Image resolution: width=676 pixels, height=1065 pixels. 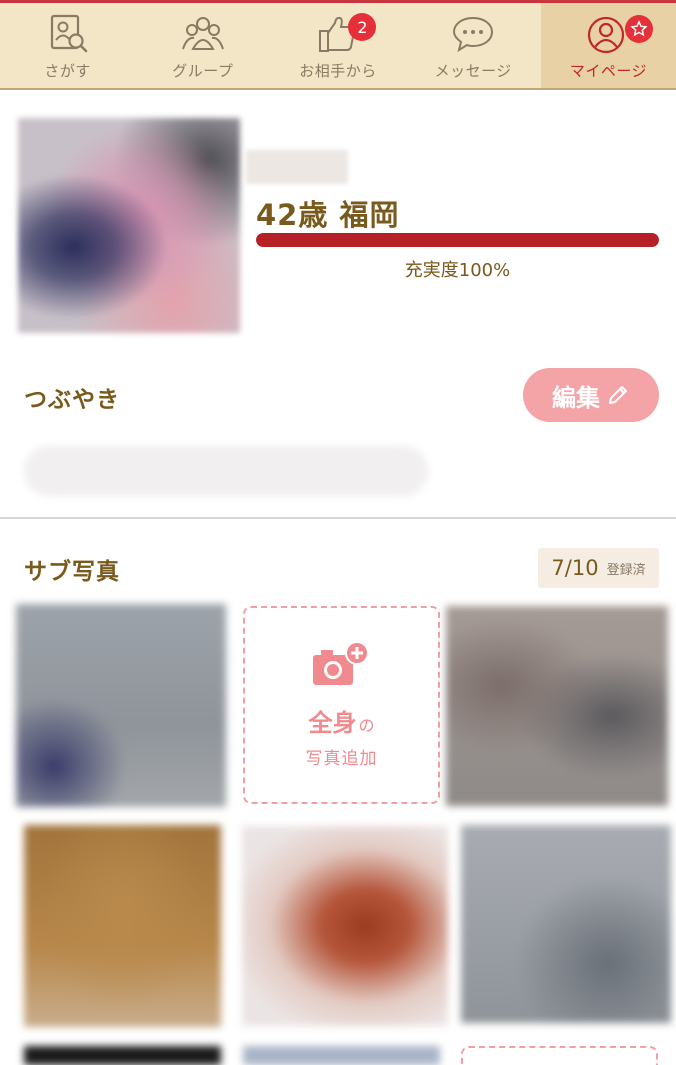 What do you see at coordinates (341, 759) in the screenshot?
I see `add-photo-sub-label: 写真追加` at bounding box center [341, 759].